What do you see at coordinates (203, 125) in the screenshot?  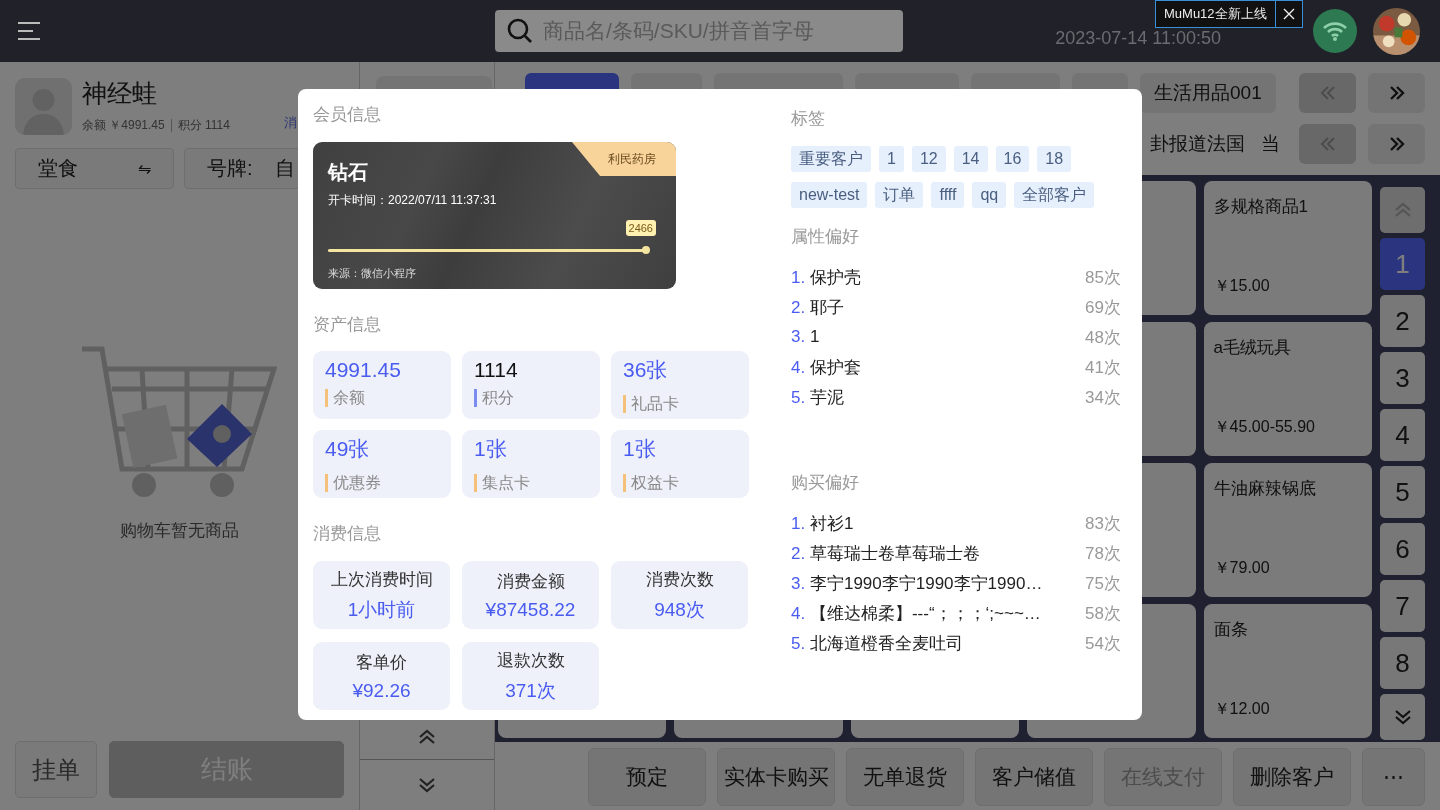 I see `points-text: 积分 1114` at bounding box center [203, 125].